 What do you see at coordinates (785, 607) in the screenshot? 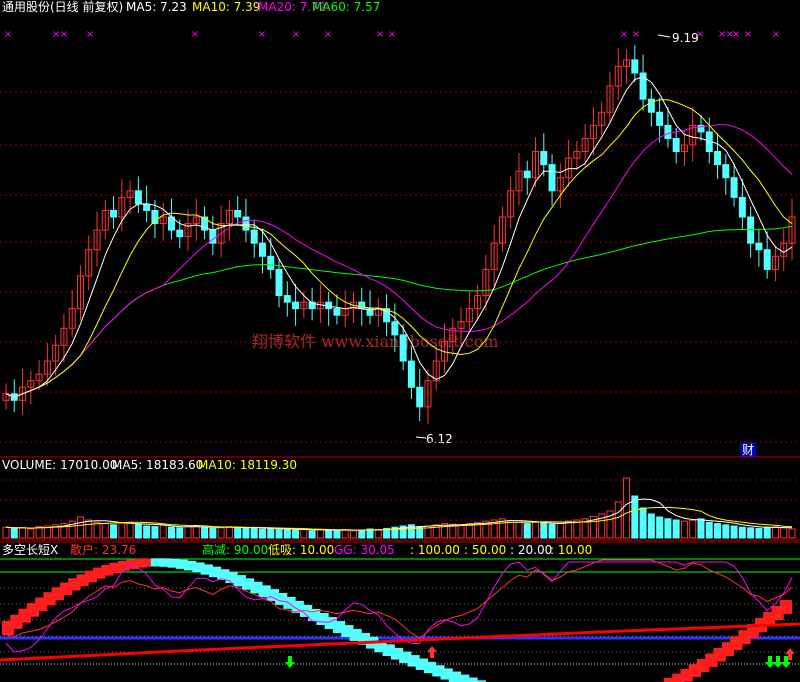
I see `oscillator-step` at bounding box center [785, 607].